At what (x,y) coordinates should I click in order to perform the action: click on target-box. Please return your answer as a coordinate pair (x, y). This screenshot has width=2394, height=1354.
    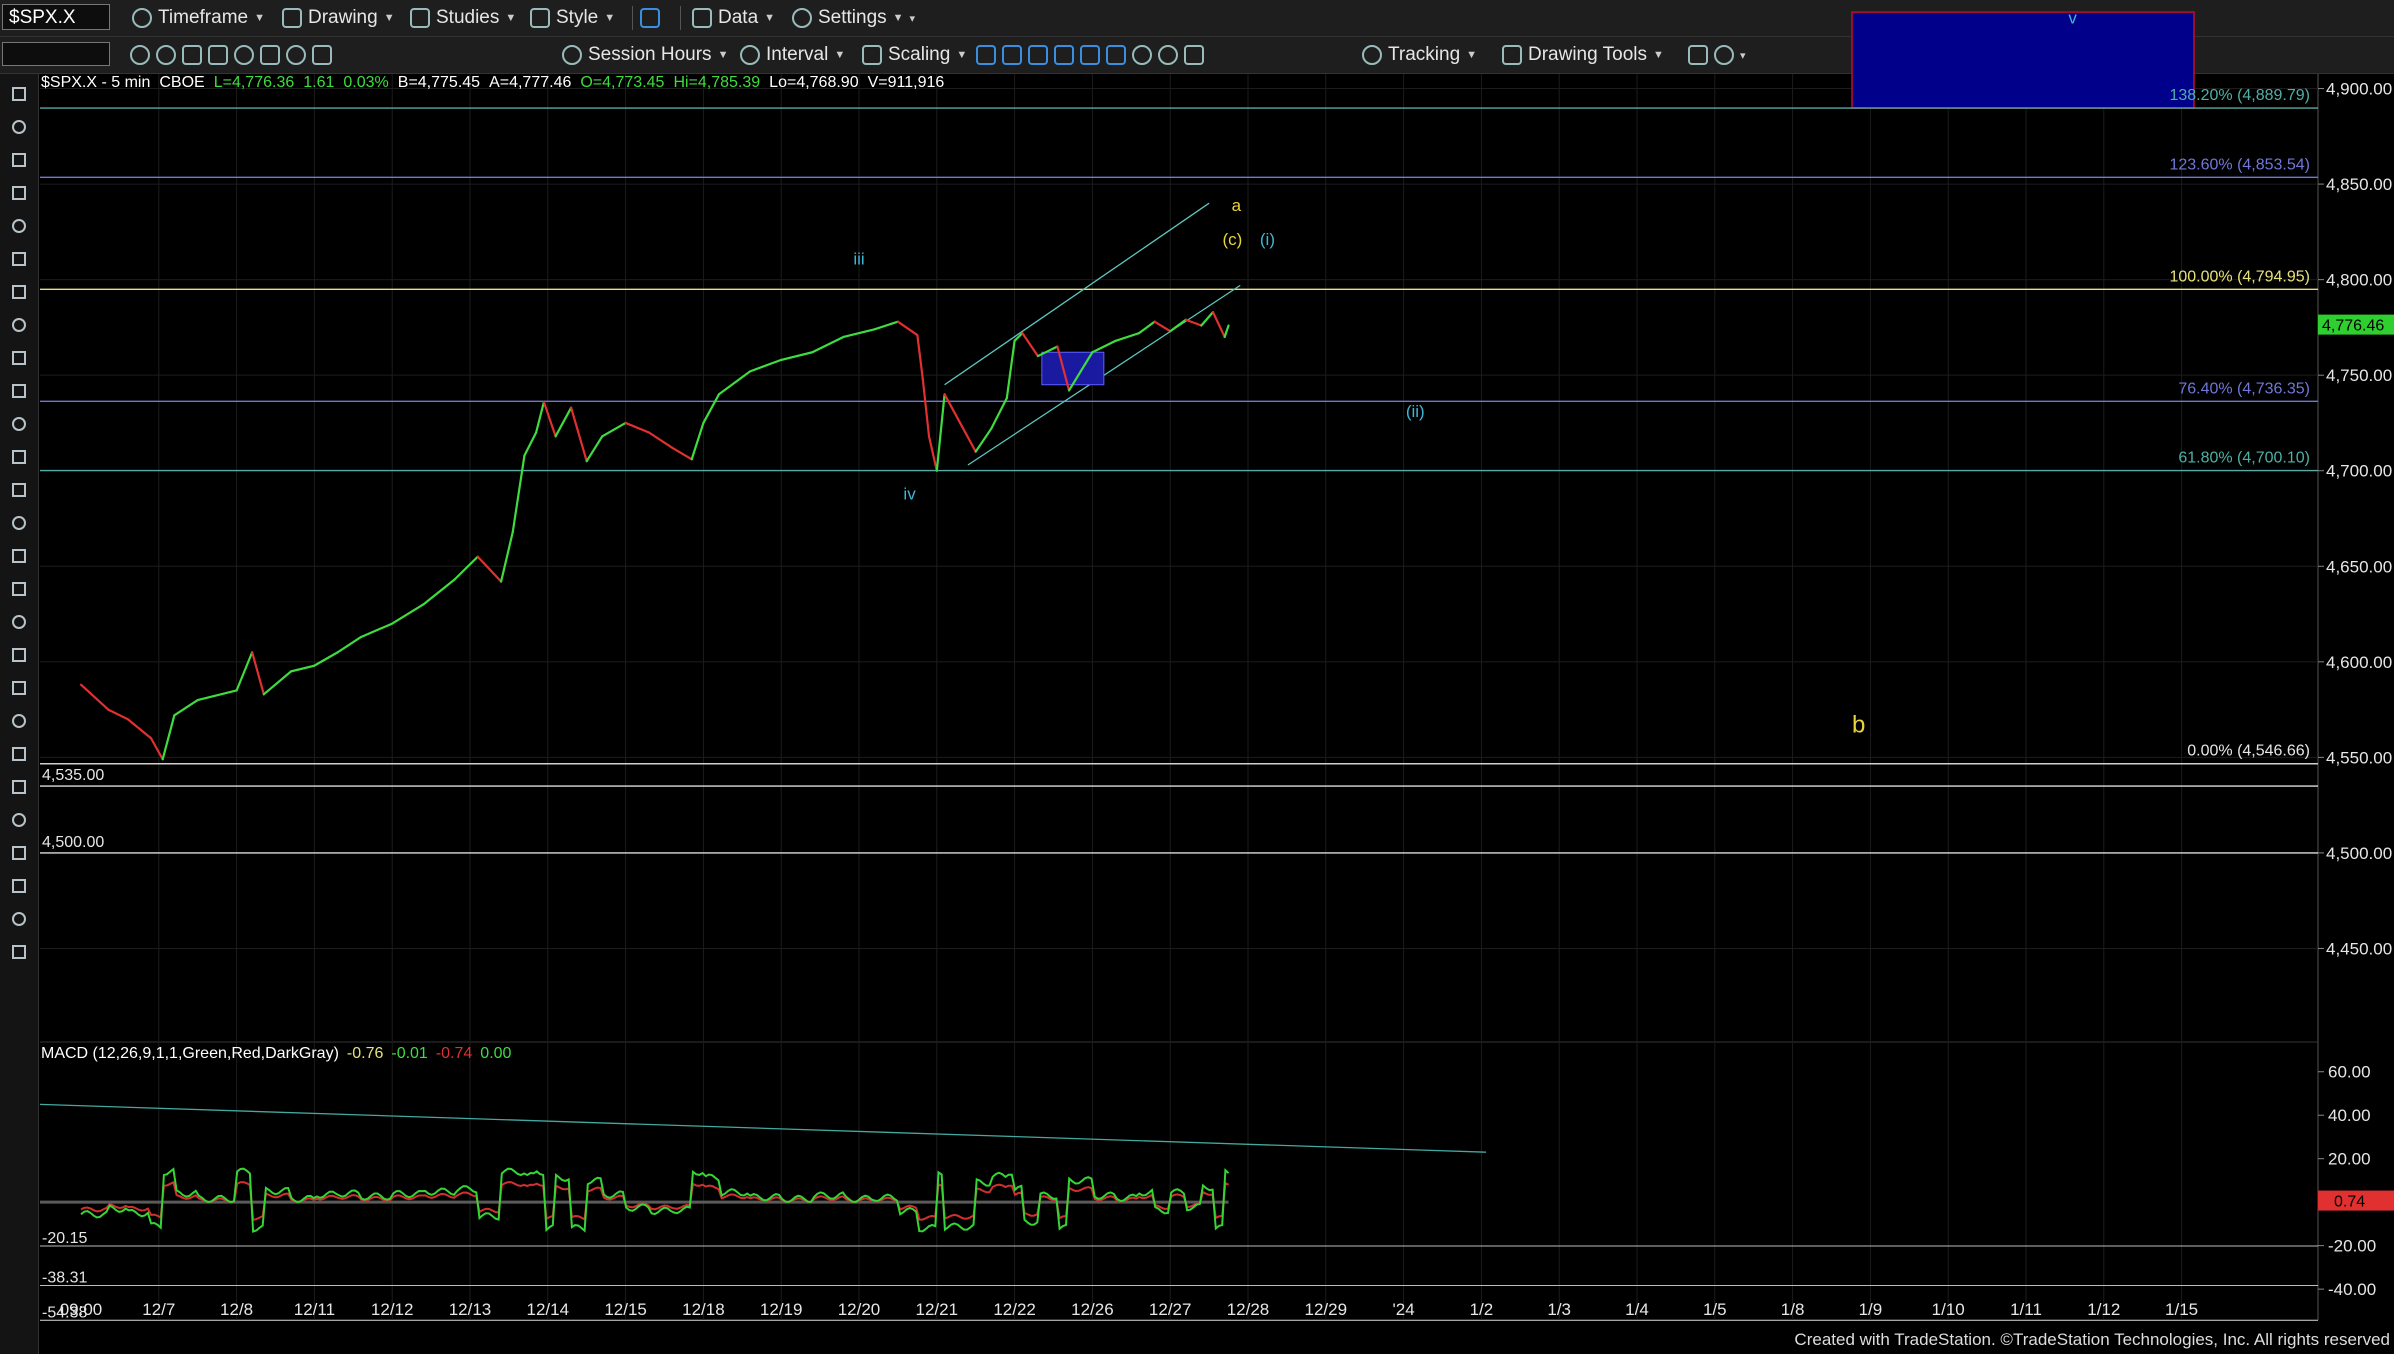
    Looking at the image, I should click on (2023, 60).